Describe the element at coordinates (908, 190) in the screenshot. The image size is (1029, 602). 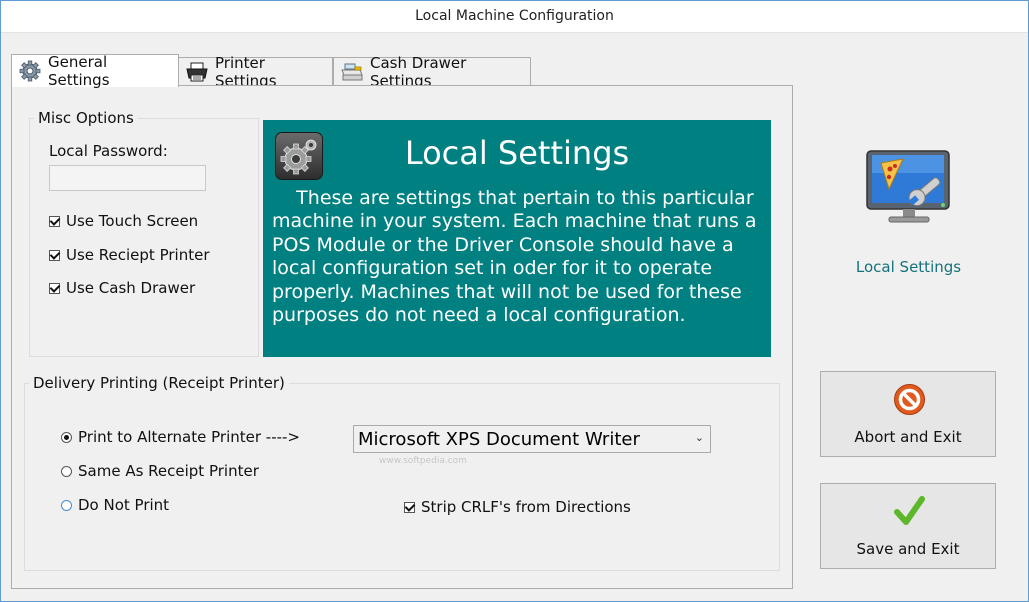
I see `pos-settings-icon` at that location.